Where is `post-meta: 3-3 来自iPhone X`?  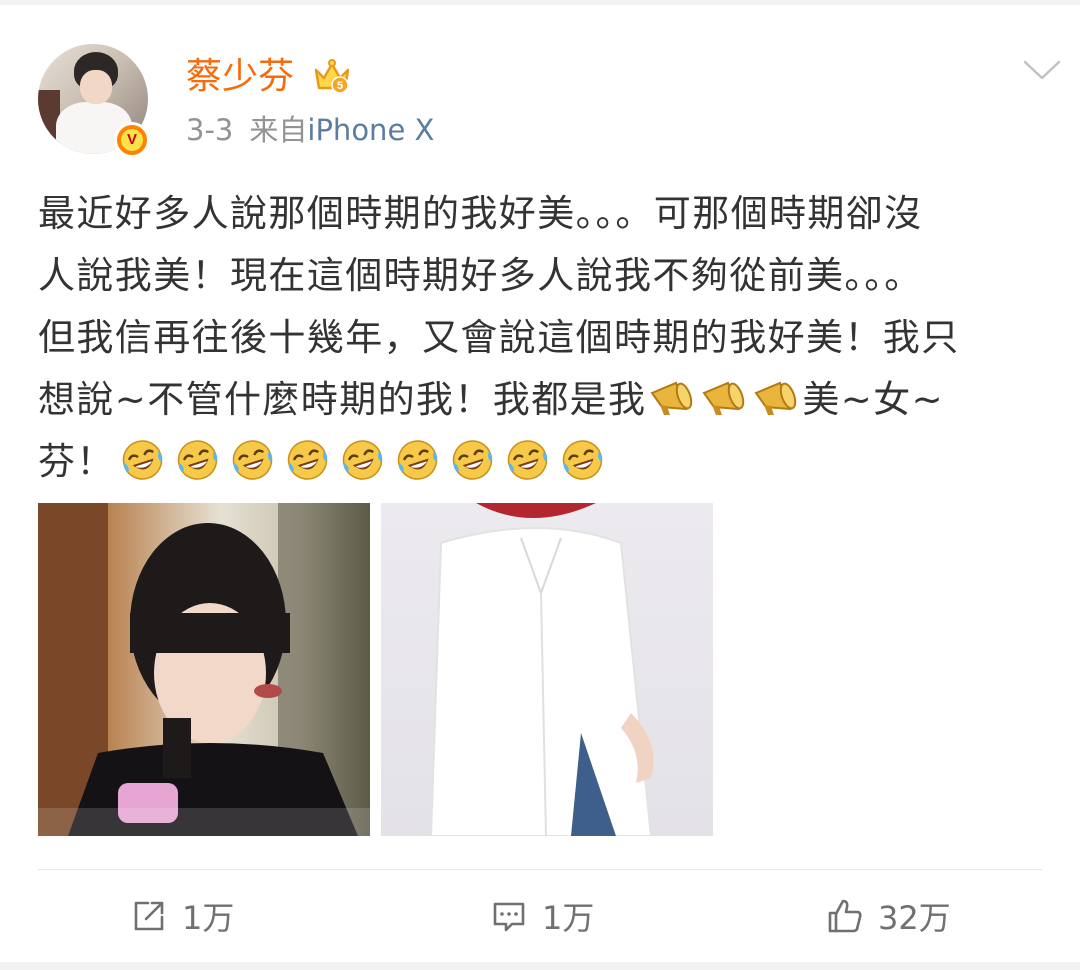
post-meta: 3-3 来自iPhone X is located at coordinates (310, 130).